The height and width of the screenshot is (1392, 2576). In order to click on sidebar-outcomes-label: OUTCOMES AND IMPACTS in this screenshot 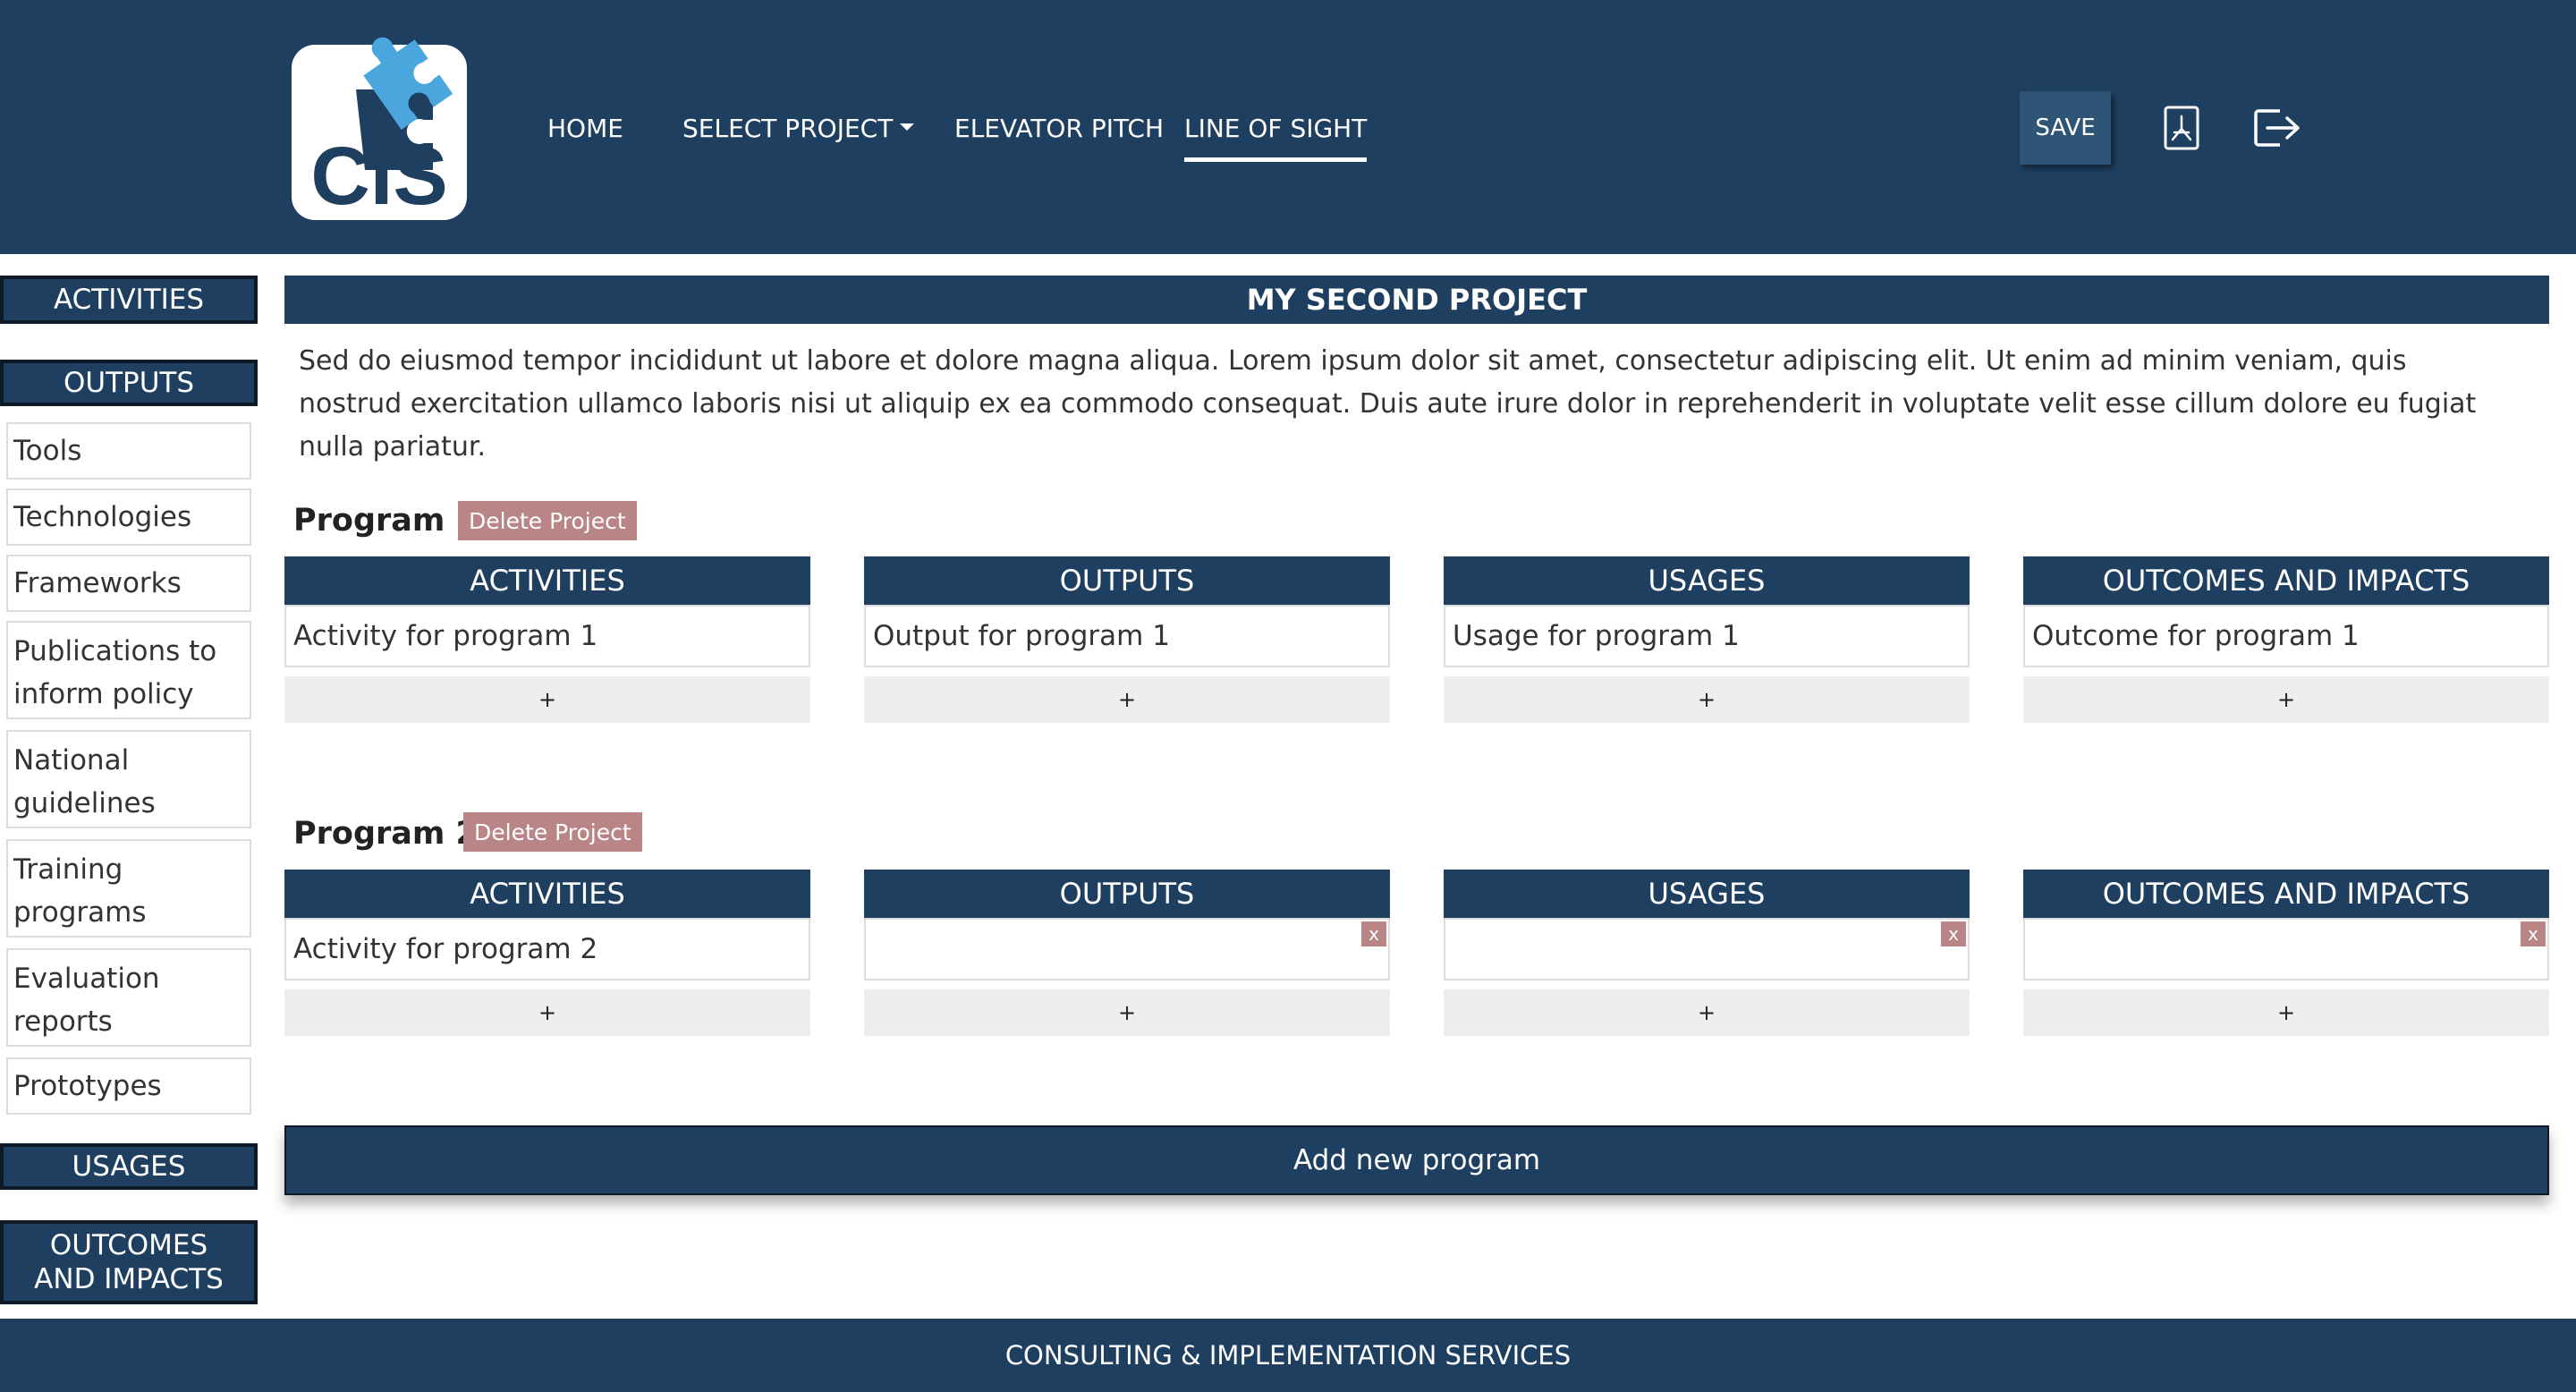, I will do `click(129, 1262)`.